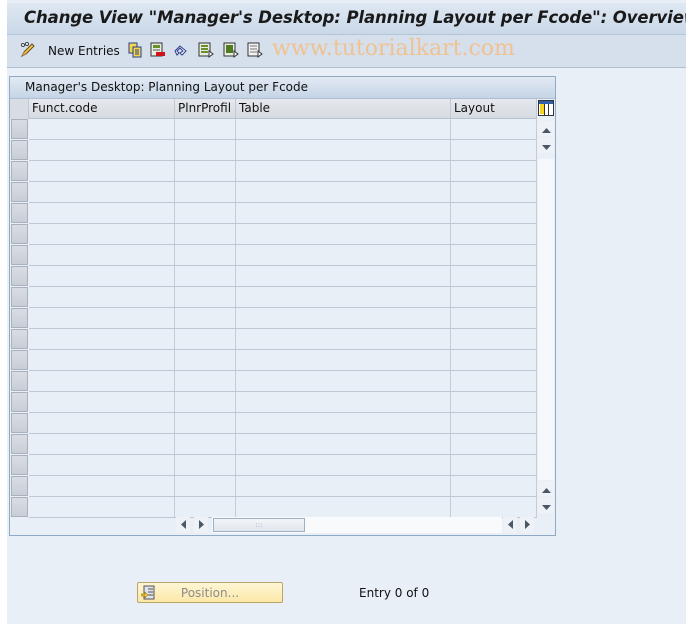 This screenshot has width=686, height=624. Describe the element at coordinates (259, 525) in the screenshot. I see `horizontal-scrollbar-thumb: :::` at that location.